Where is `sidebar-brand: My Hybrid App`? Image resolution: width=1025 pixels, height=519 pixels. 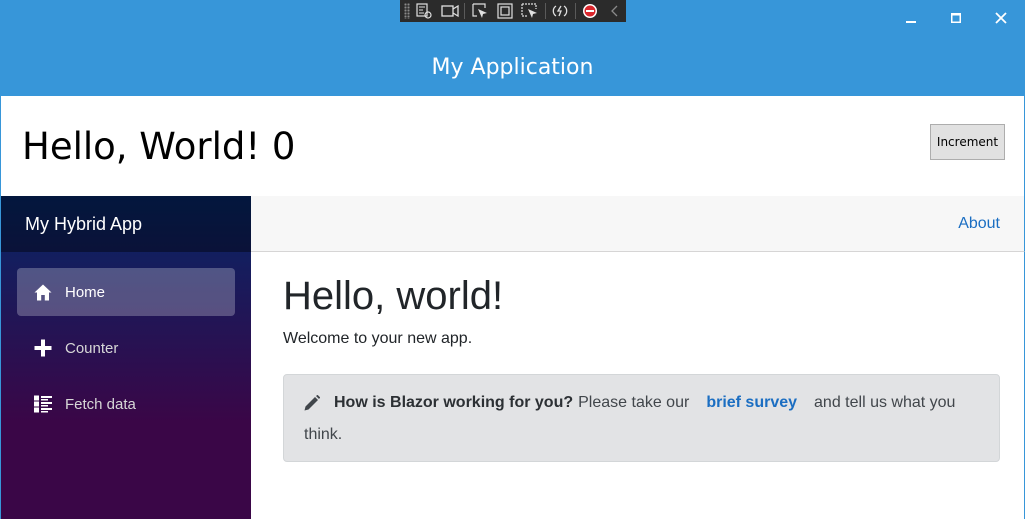
sidebar-brand: My Hybrid App is located at coordinates (126, 224).